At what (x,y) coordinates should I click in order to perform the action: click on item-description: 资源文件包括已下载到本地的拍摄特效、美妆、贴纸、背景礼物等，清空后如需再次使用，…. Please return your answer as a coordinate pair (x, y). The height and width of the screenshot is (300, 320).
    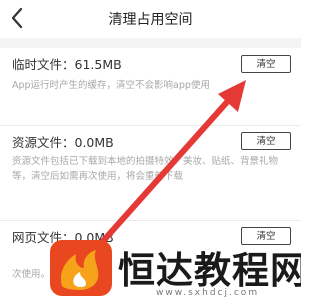
    Looking at the image, I should click on (145, 169).